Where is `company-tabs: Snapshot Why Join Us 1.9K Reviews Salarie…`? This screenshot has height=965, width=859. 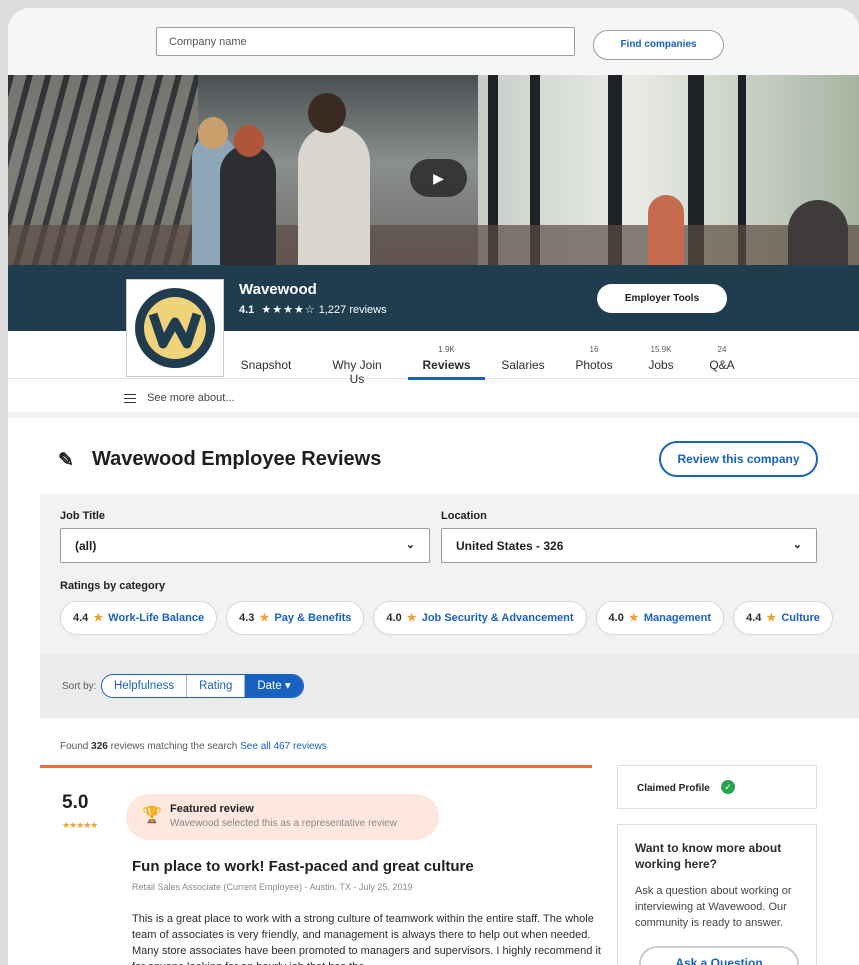
company-tabs: Snapshot Why Join Us 1.9K Reviews Salarie… is located at coordinates (433, 358).